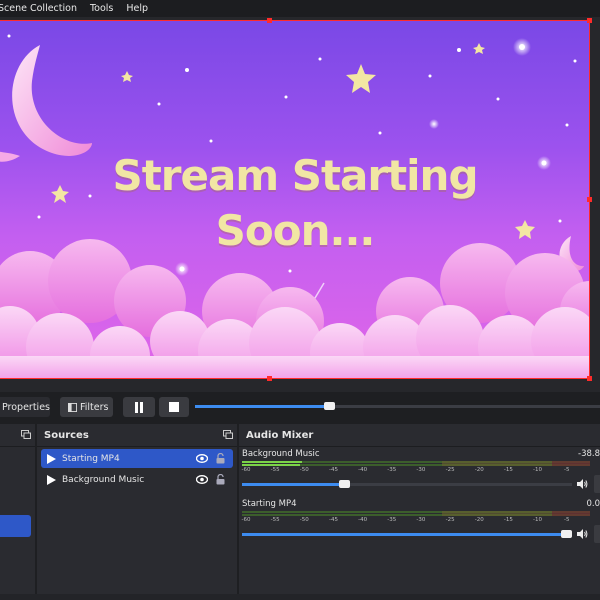  What do you see at coordinates (17, 512) in the screenshot?
I see `scenes-dock` at bounding box center [17, 512].